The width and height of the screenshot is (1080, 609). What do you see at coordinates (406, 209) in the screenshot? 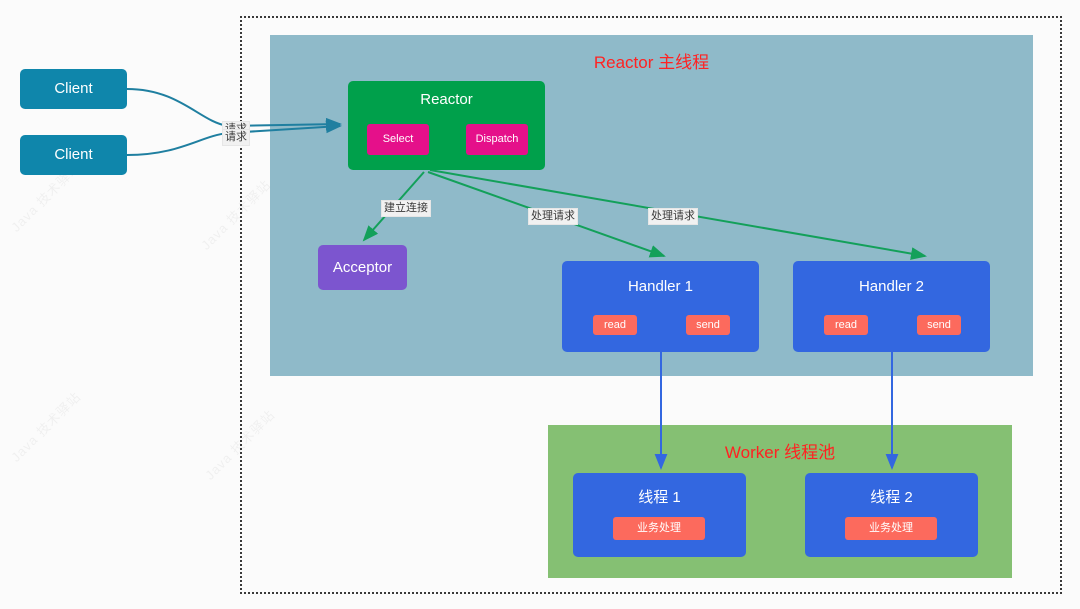
I see `edge-label-establish-connection: 建立连接` at bounding box center [406, 209].